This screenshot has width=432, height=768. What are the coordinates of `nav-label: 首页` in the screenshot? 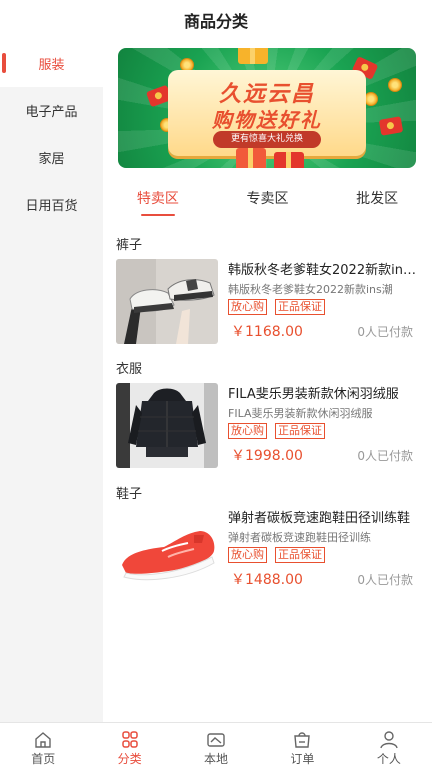 It's located at (43, 759).